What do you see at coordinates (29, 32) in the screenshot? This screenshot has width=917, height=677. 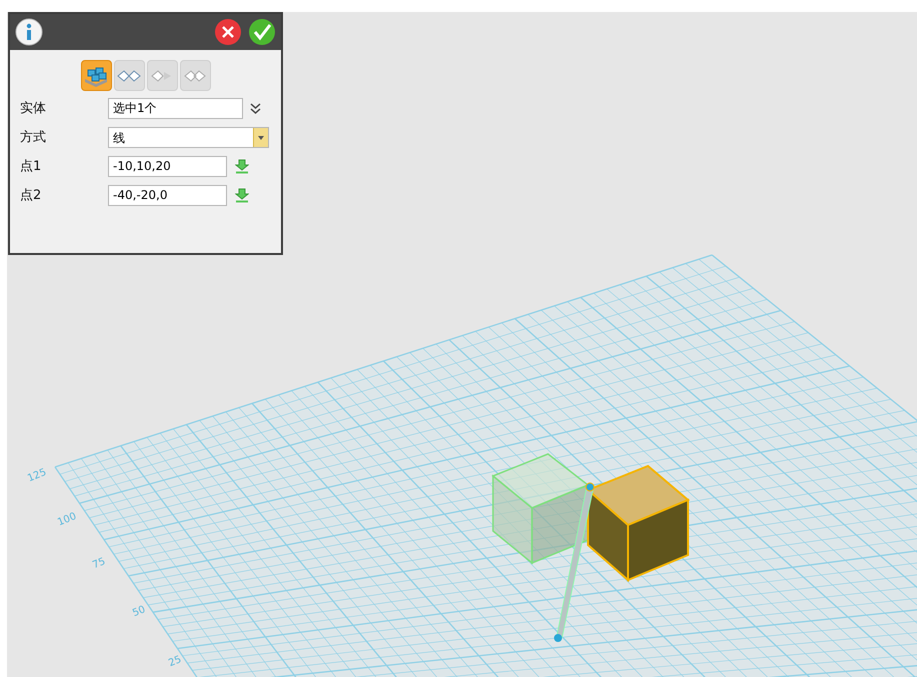 I see `info-icon` at bounding box center [29, 32].